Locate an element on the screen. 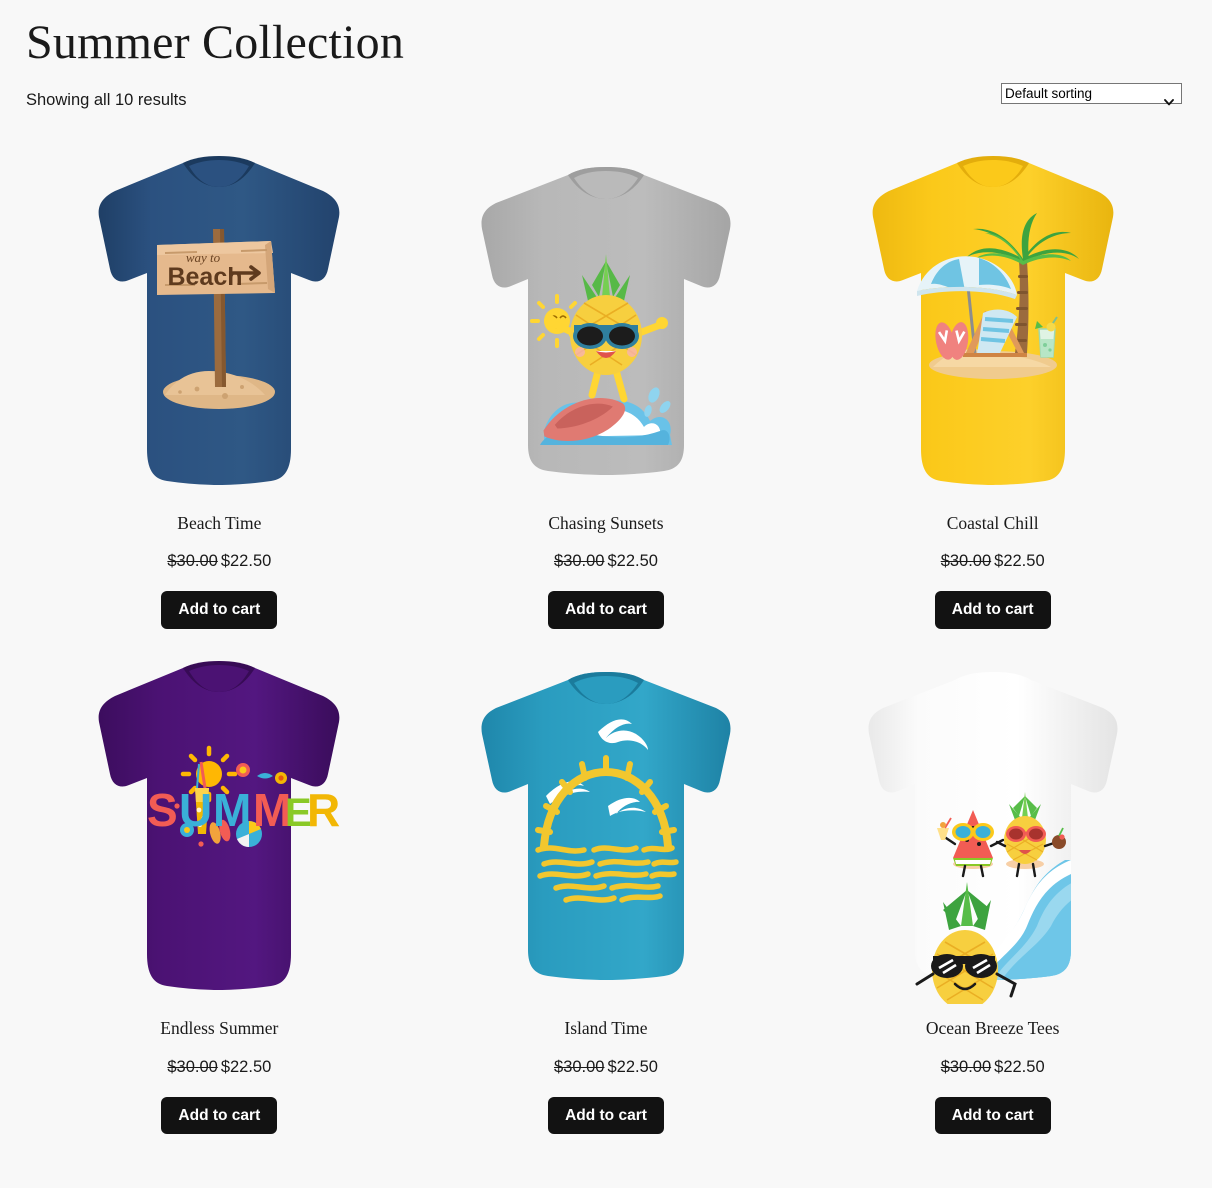  tshirt-beach-scene-icon is located at coordinates (993, 320).